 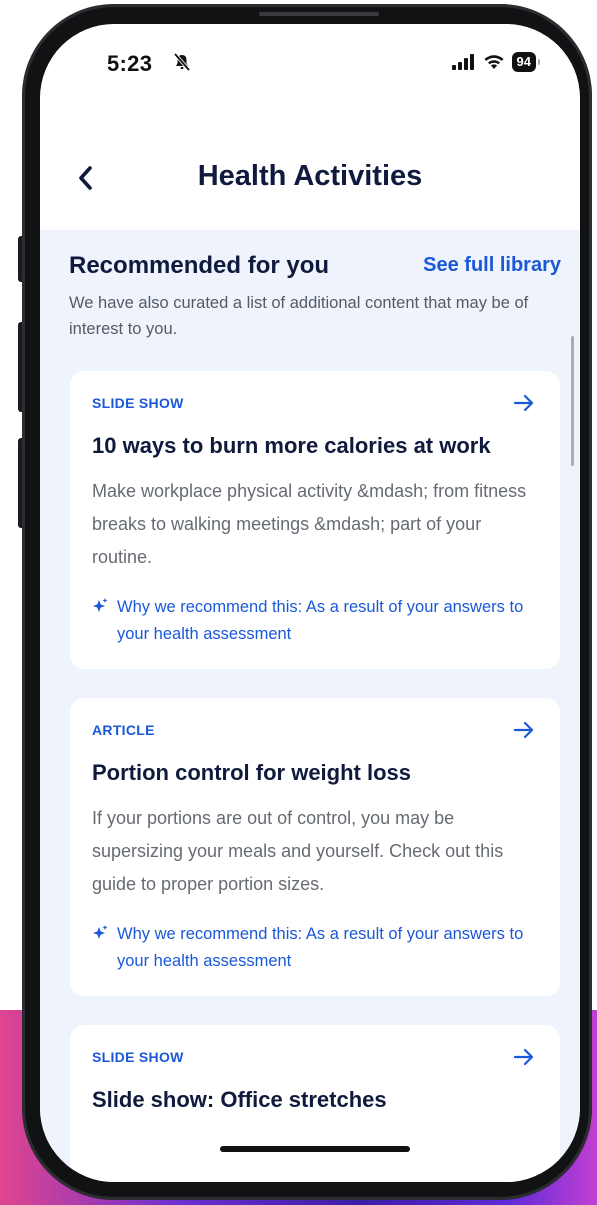 What do you see at coordinates (319, 14) in the screenshot?
I see `speaker-grille` at bounding box center [319, 14].